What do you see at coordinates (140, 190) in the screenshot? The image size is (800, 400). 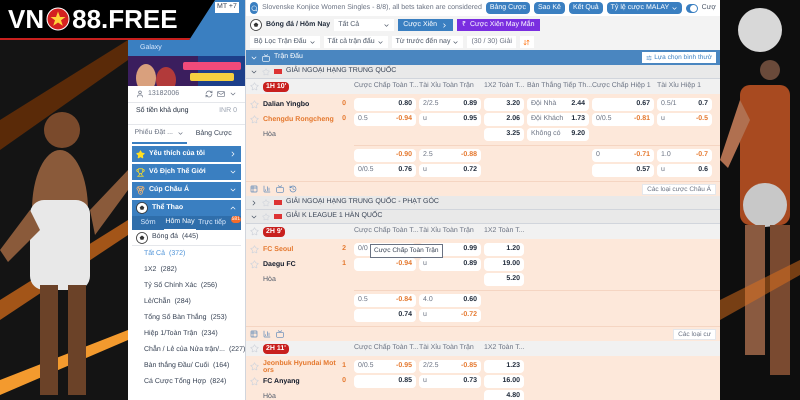 I see `medal-icon` at bounding box center [140, 190].